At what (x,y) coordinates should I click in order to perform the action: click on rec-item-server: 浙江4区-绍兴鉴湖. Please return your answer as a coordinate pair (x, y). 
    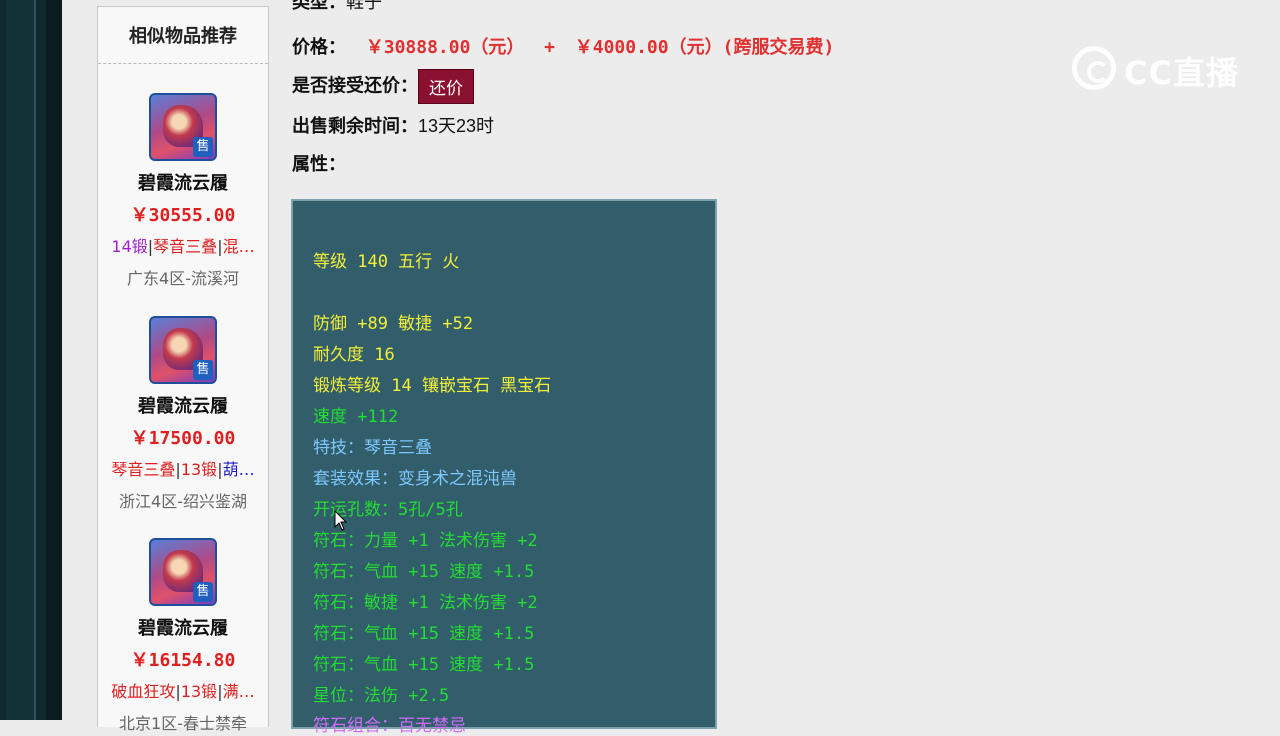
    Looking at the image, I should click on (183, 501).